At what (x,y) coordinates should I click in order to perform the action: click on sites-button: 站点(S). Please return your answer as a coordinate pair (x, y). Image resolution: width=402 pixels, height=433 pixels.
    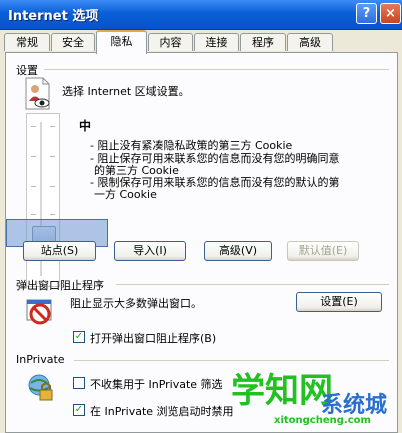
    Looking at the image, I should click on (59, 251).